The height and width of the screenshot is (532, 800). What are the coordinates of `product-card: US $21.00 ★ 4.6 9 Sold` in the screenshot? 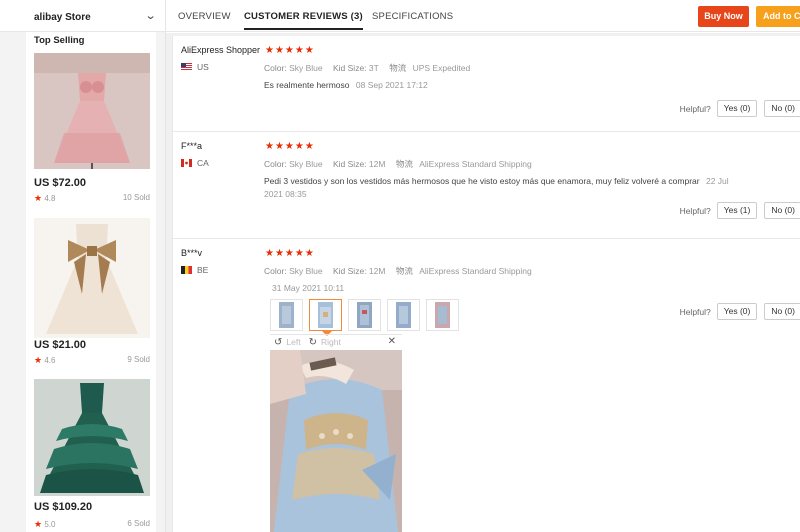 It's located at (91, 291).